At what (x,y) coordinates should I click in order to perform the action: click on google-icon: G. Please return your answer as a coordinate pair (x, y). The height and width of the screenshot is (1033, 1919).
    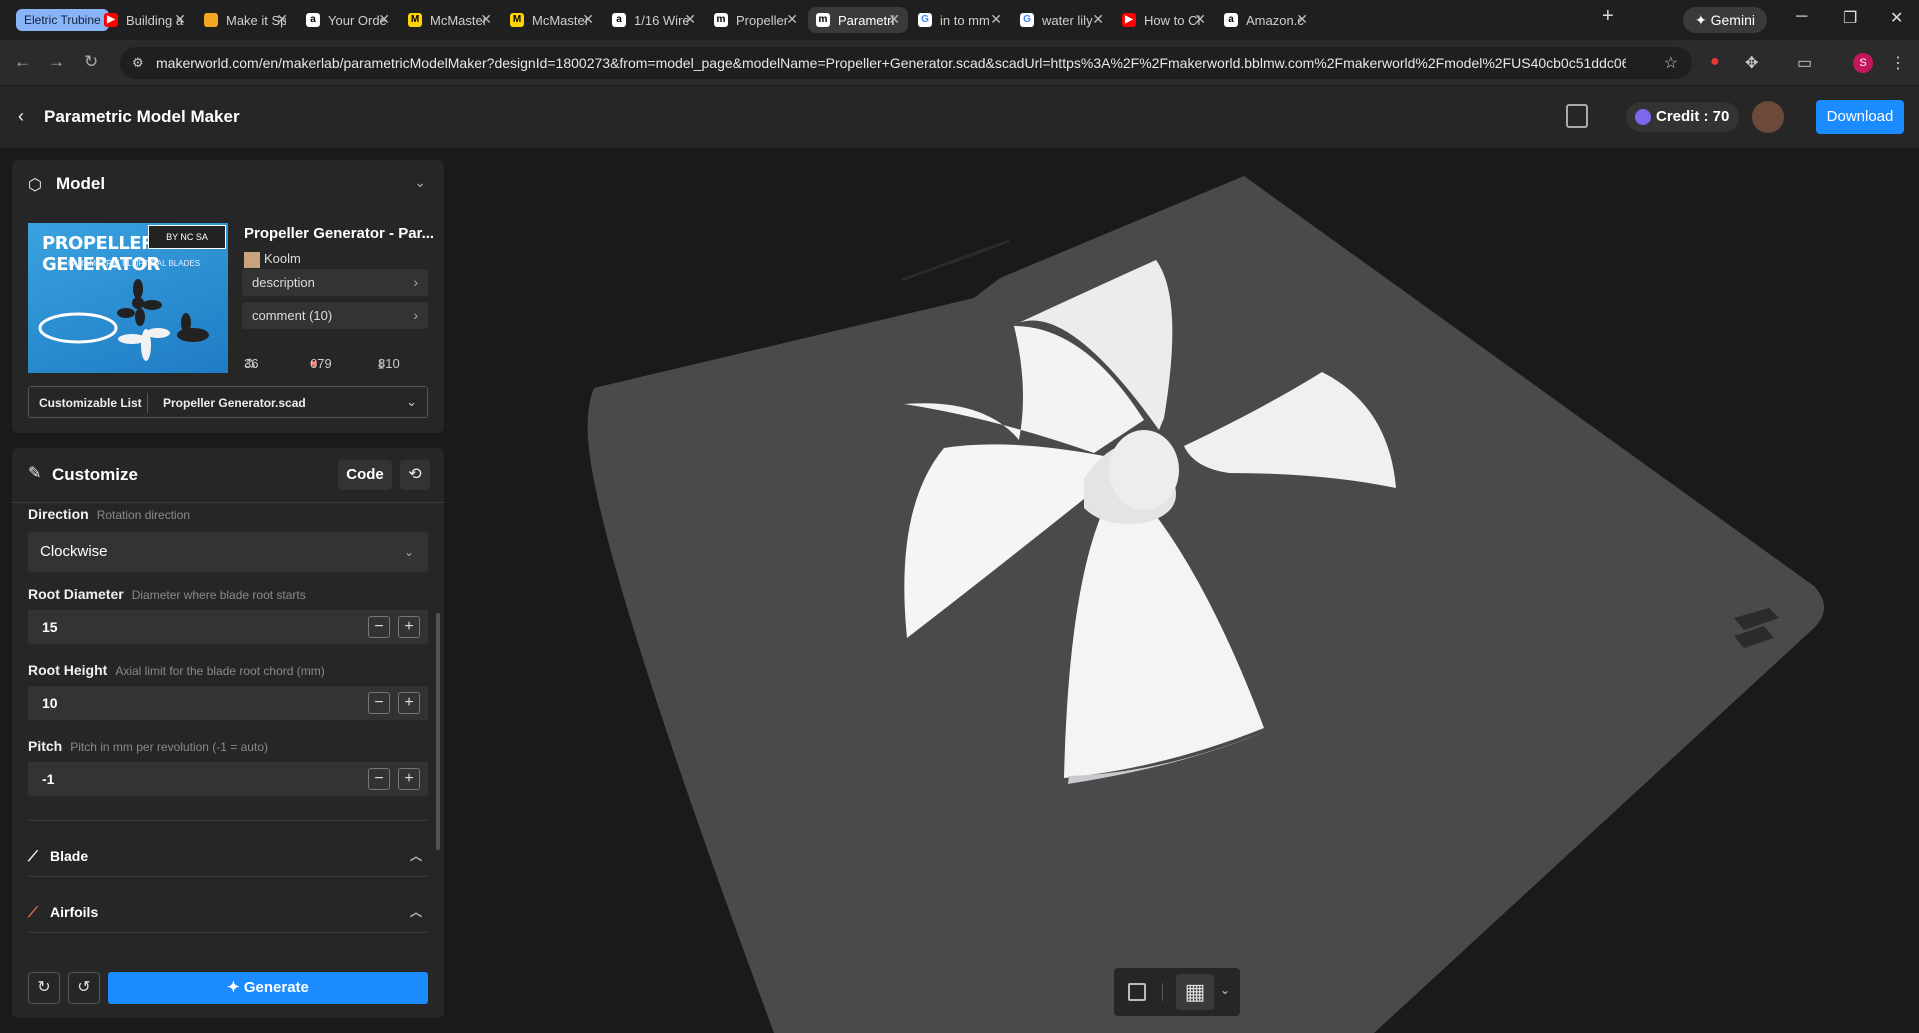
    Looking at the image, I should click on (1027, 20).